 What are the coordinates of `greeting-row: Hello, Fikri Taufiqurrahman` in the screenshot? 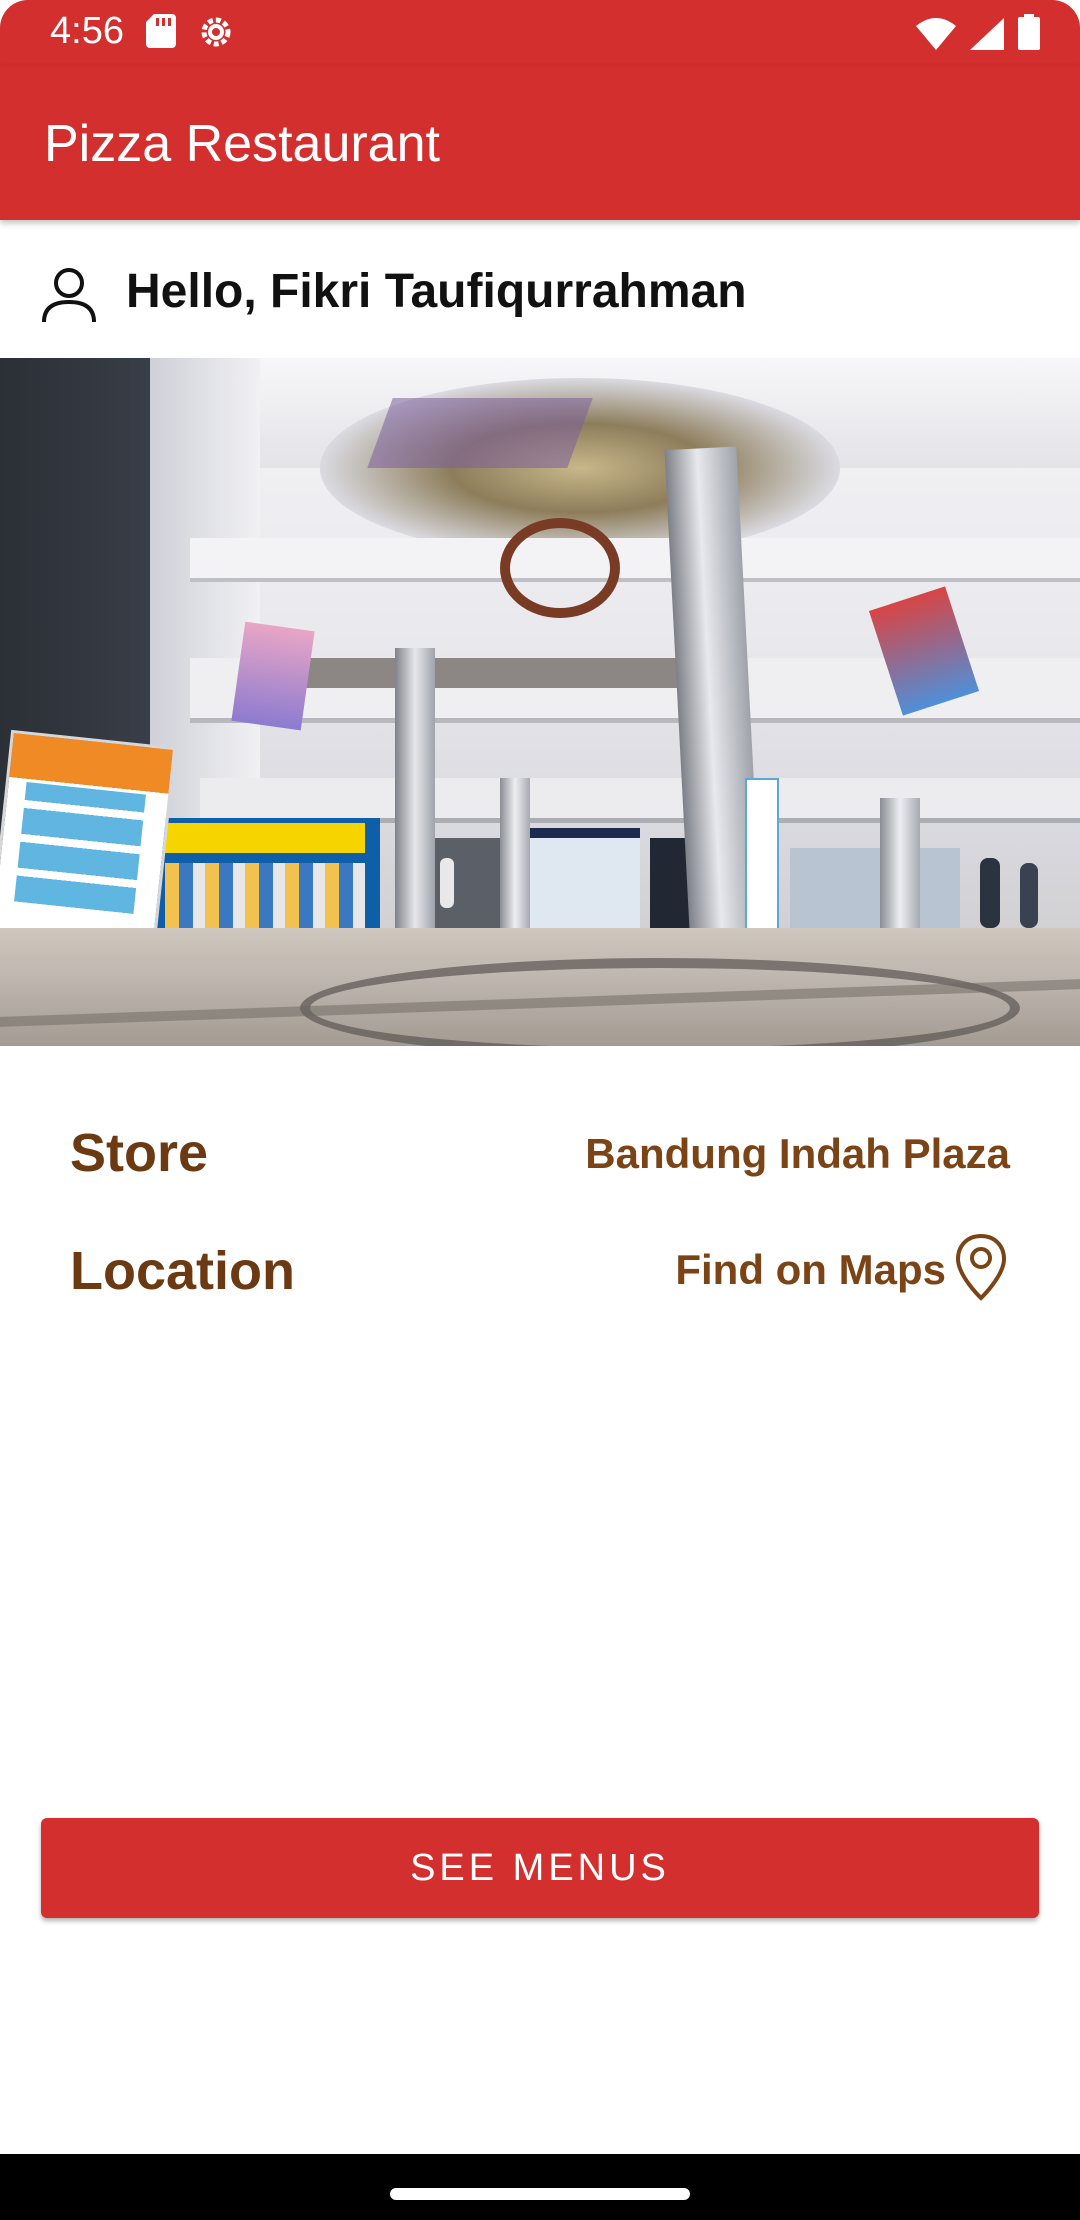 It's located at (540, 290).